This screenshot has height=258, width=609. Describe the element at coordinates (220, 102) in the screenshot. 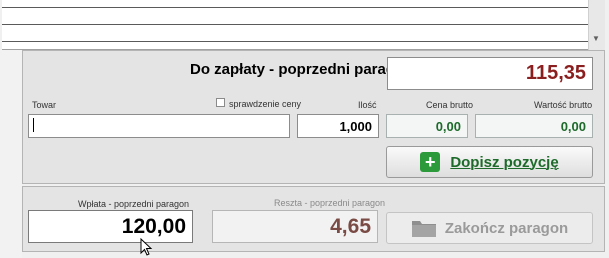

I see `price-check-checkbox` at that location.